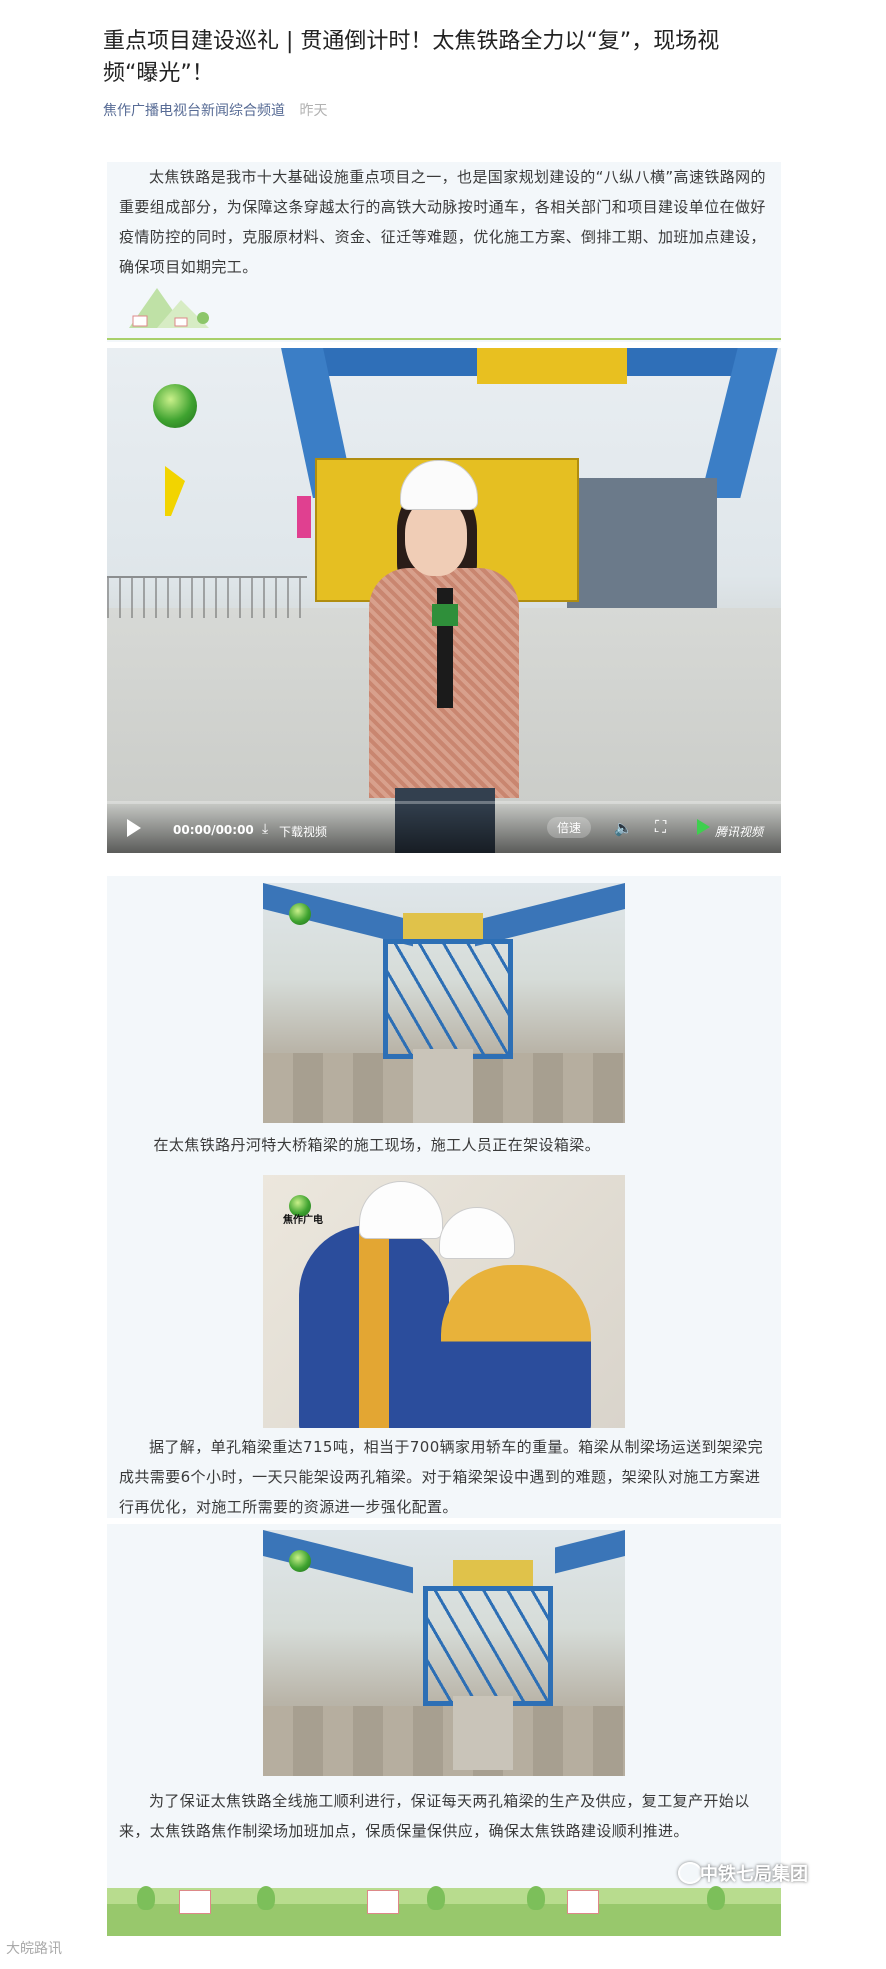  Describe the element at coordinates (444, 1301) in the screenshot. I see `workers-photo: 焦作广电` at that location.